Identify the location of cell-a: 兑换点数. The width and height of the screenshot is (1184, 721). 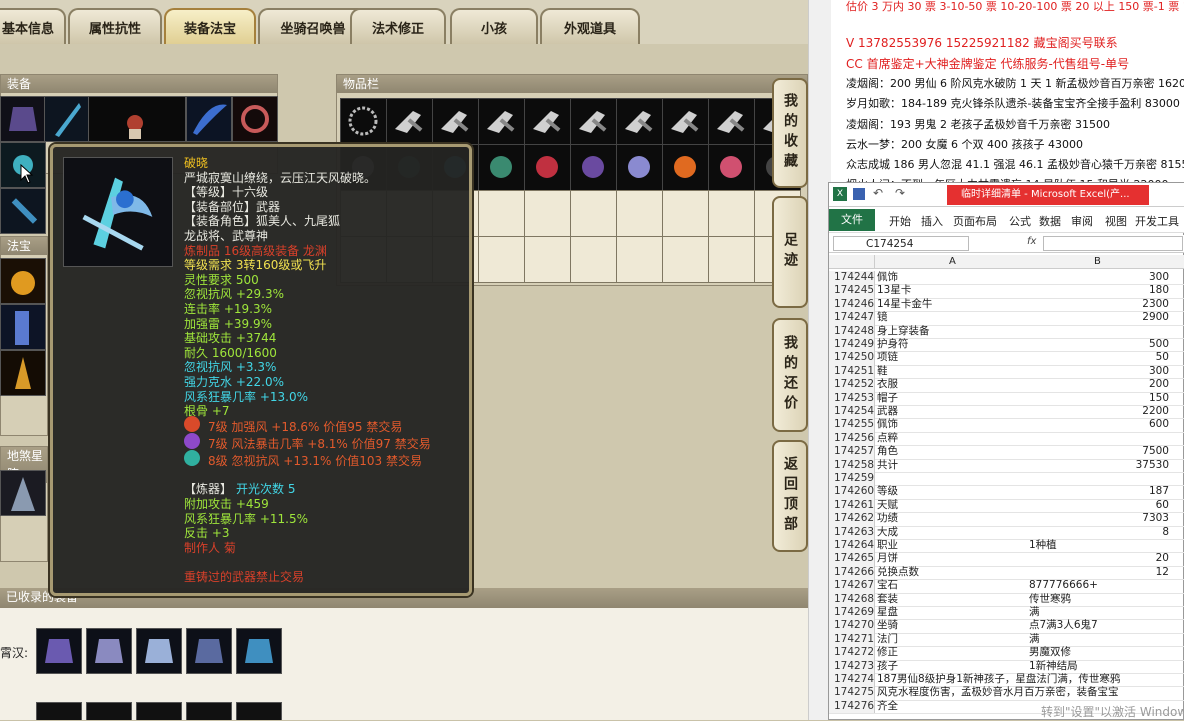
(952, 572).